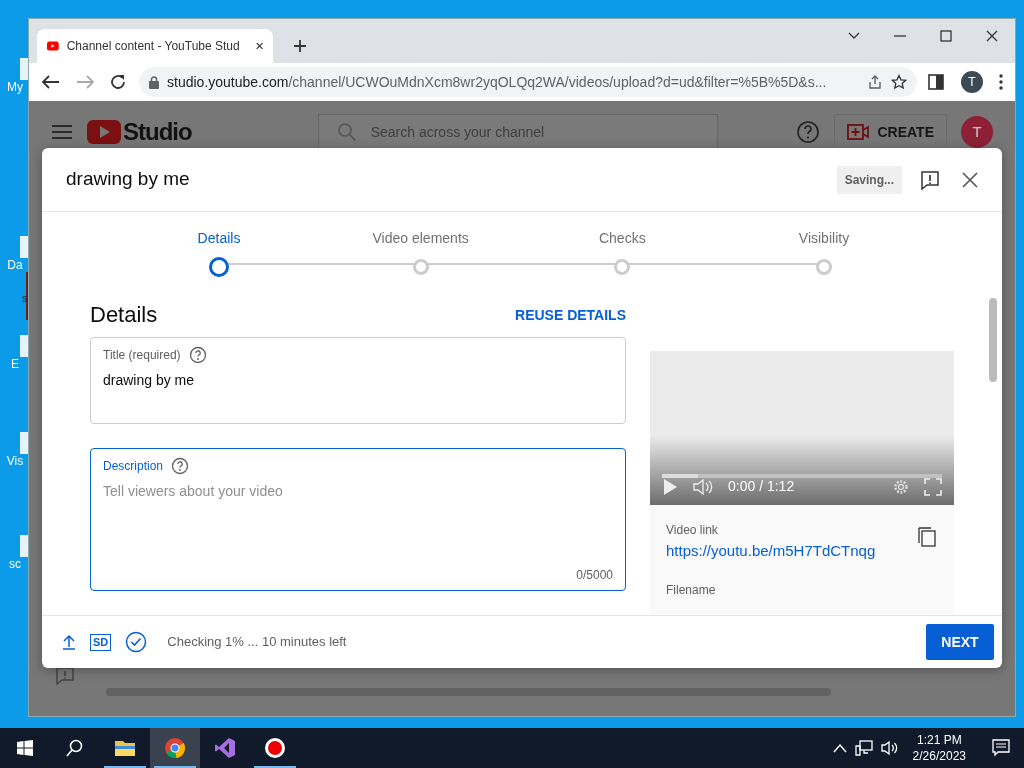 The height and width of the screenshot is (768, 1024). I want to click on record-icon, so click(275, 748).